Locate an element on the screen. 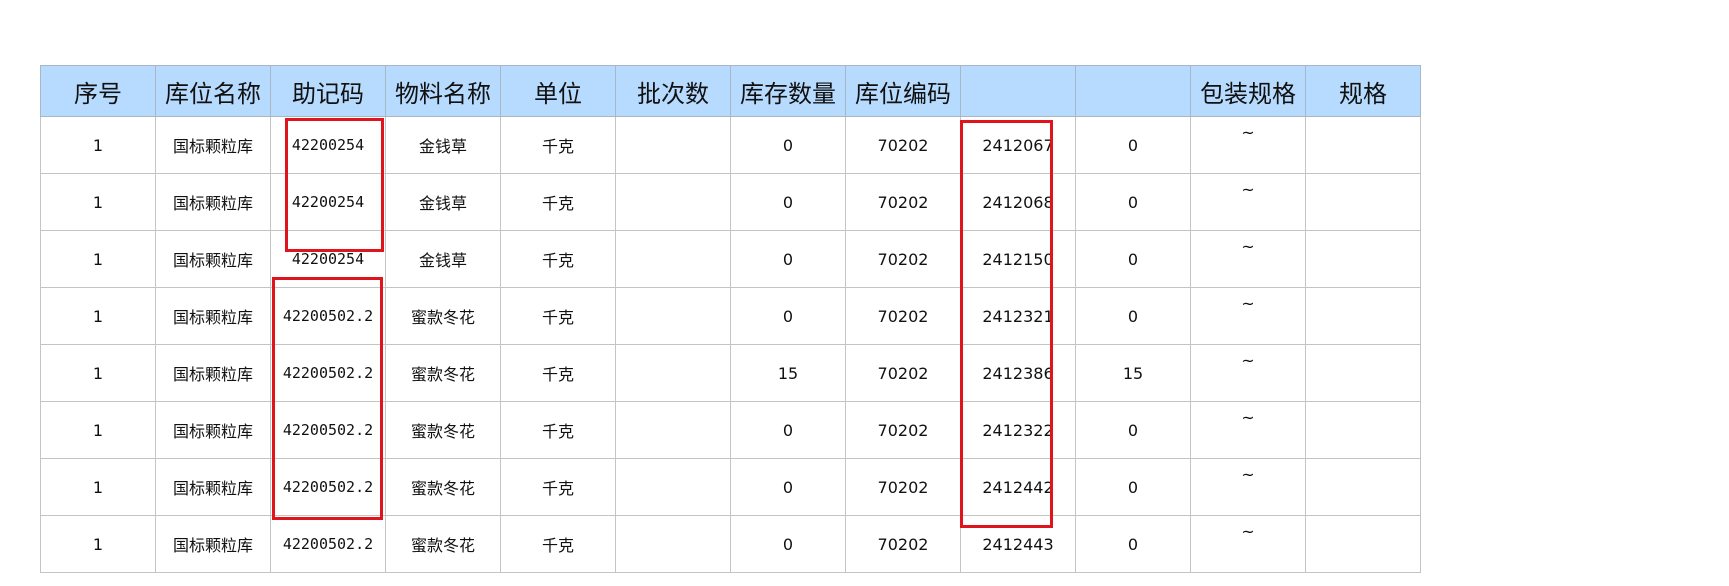  header-cell-spec: 规格 is located at coordinates (1363, 91).